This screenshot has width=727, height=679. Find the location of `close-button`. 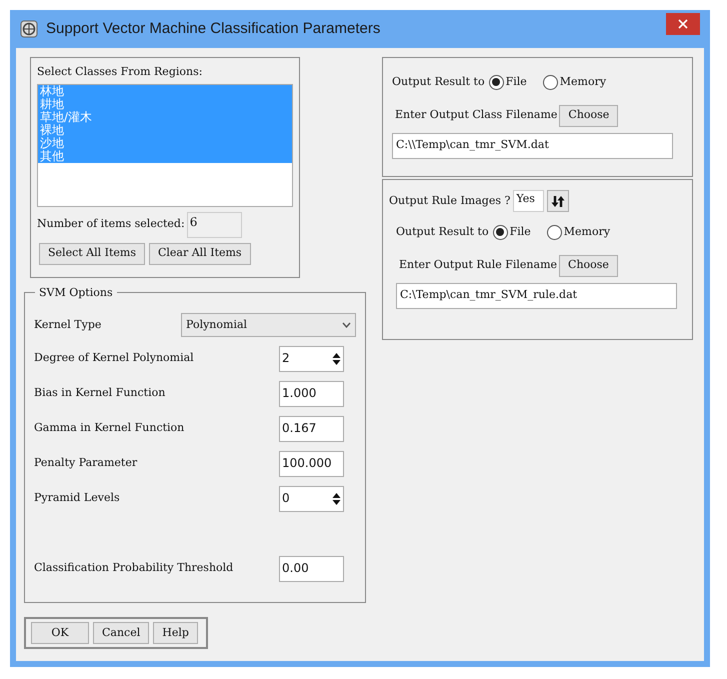

close-button is located at coordinates (683, 24).